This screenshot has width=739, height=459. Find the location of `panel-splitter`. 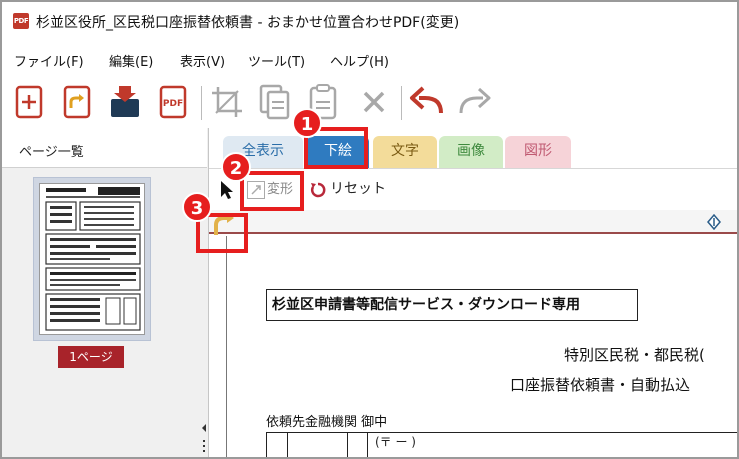

panel-splitter is located at coordinates (204, 437).